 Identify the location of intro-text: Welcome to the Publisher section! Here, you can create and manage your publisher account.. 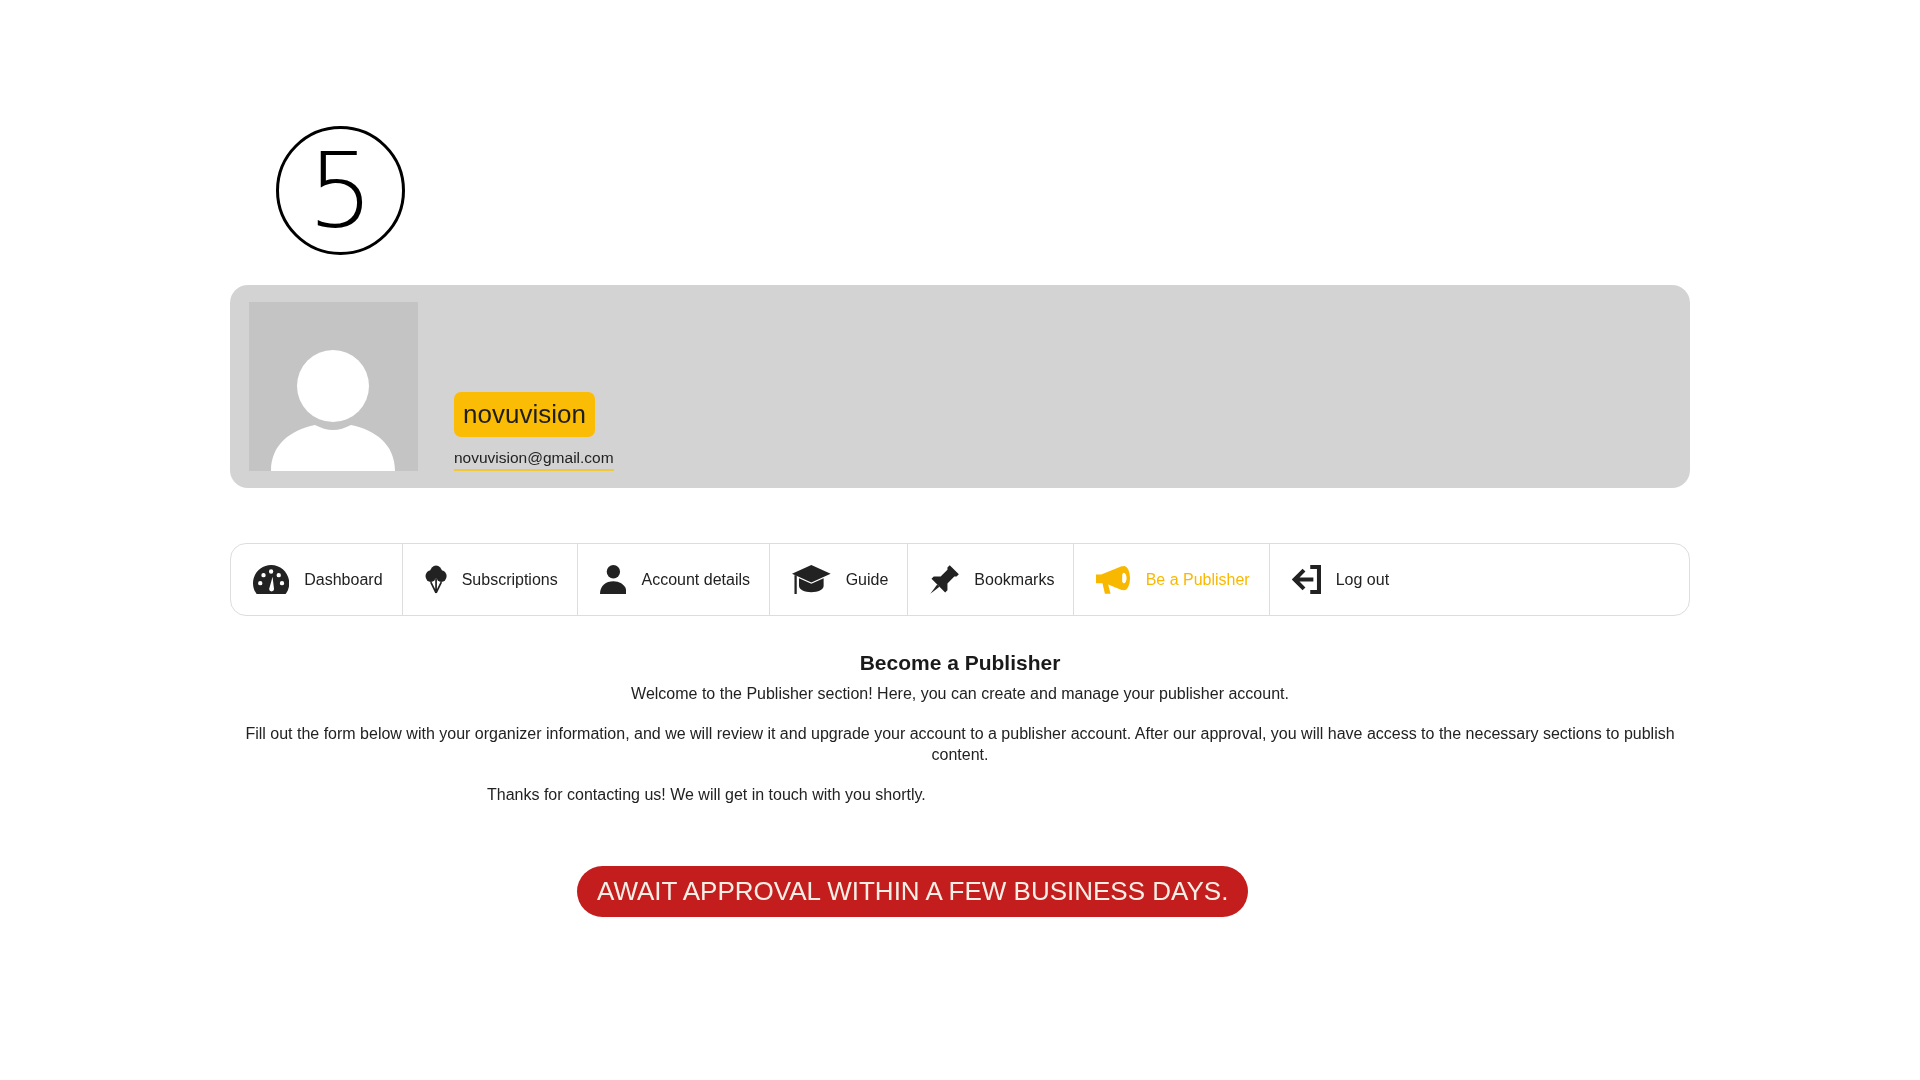
(960, 694).